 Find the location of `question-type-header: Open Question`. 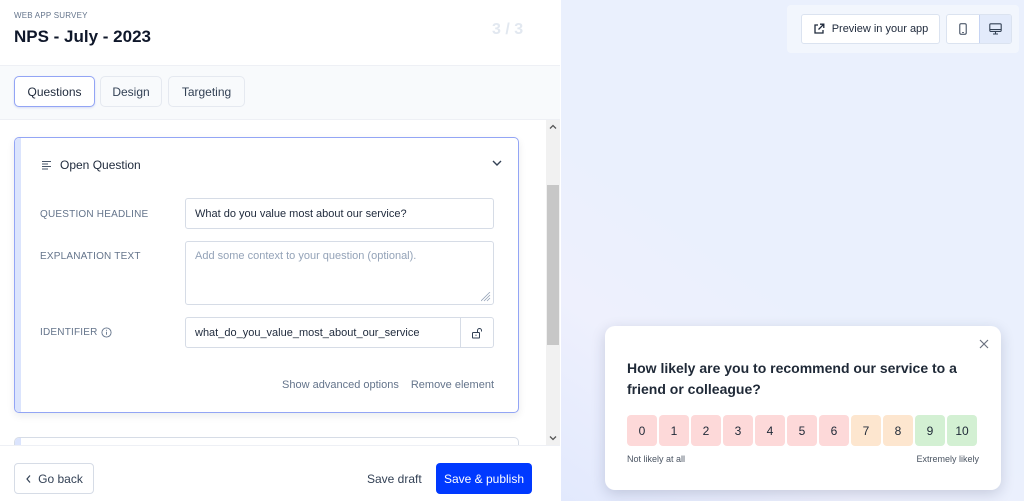

question-type-header: Open Question is located at coordinates (91, 165).